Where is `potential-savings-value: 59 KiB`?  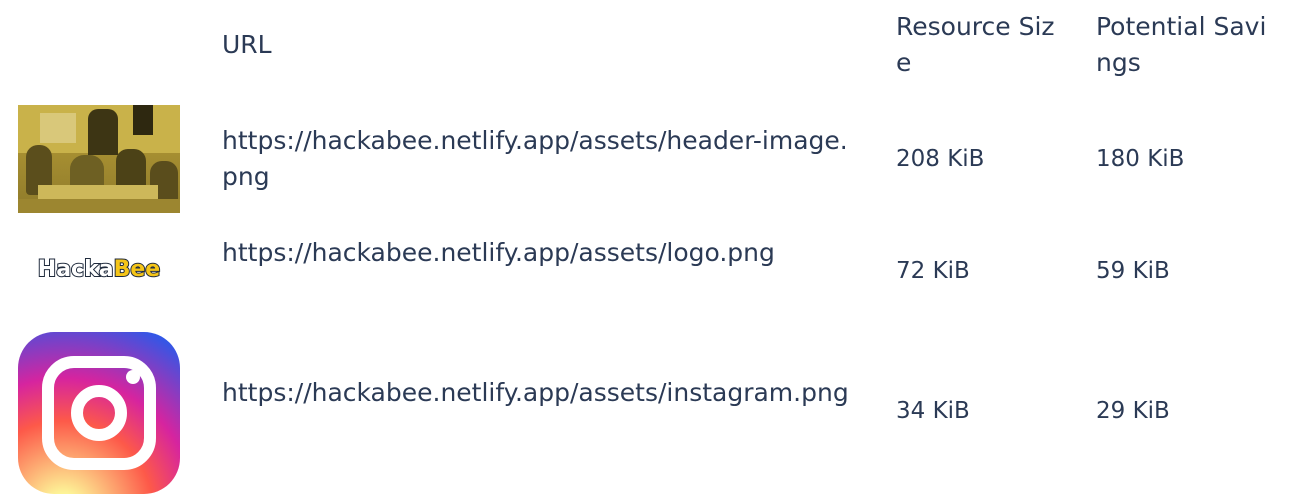
potential-savings-value: 59 KiB is located at coordinates (1133, 271).